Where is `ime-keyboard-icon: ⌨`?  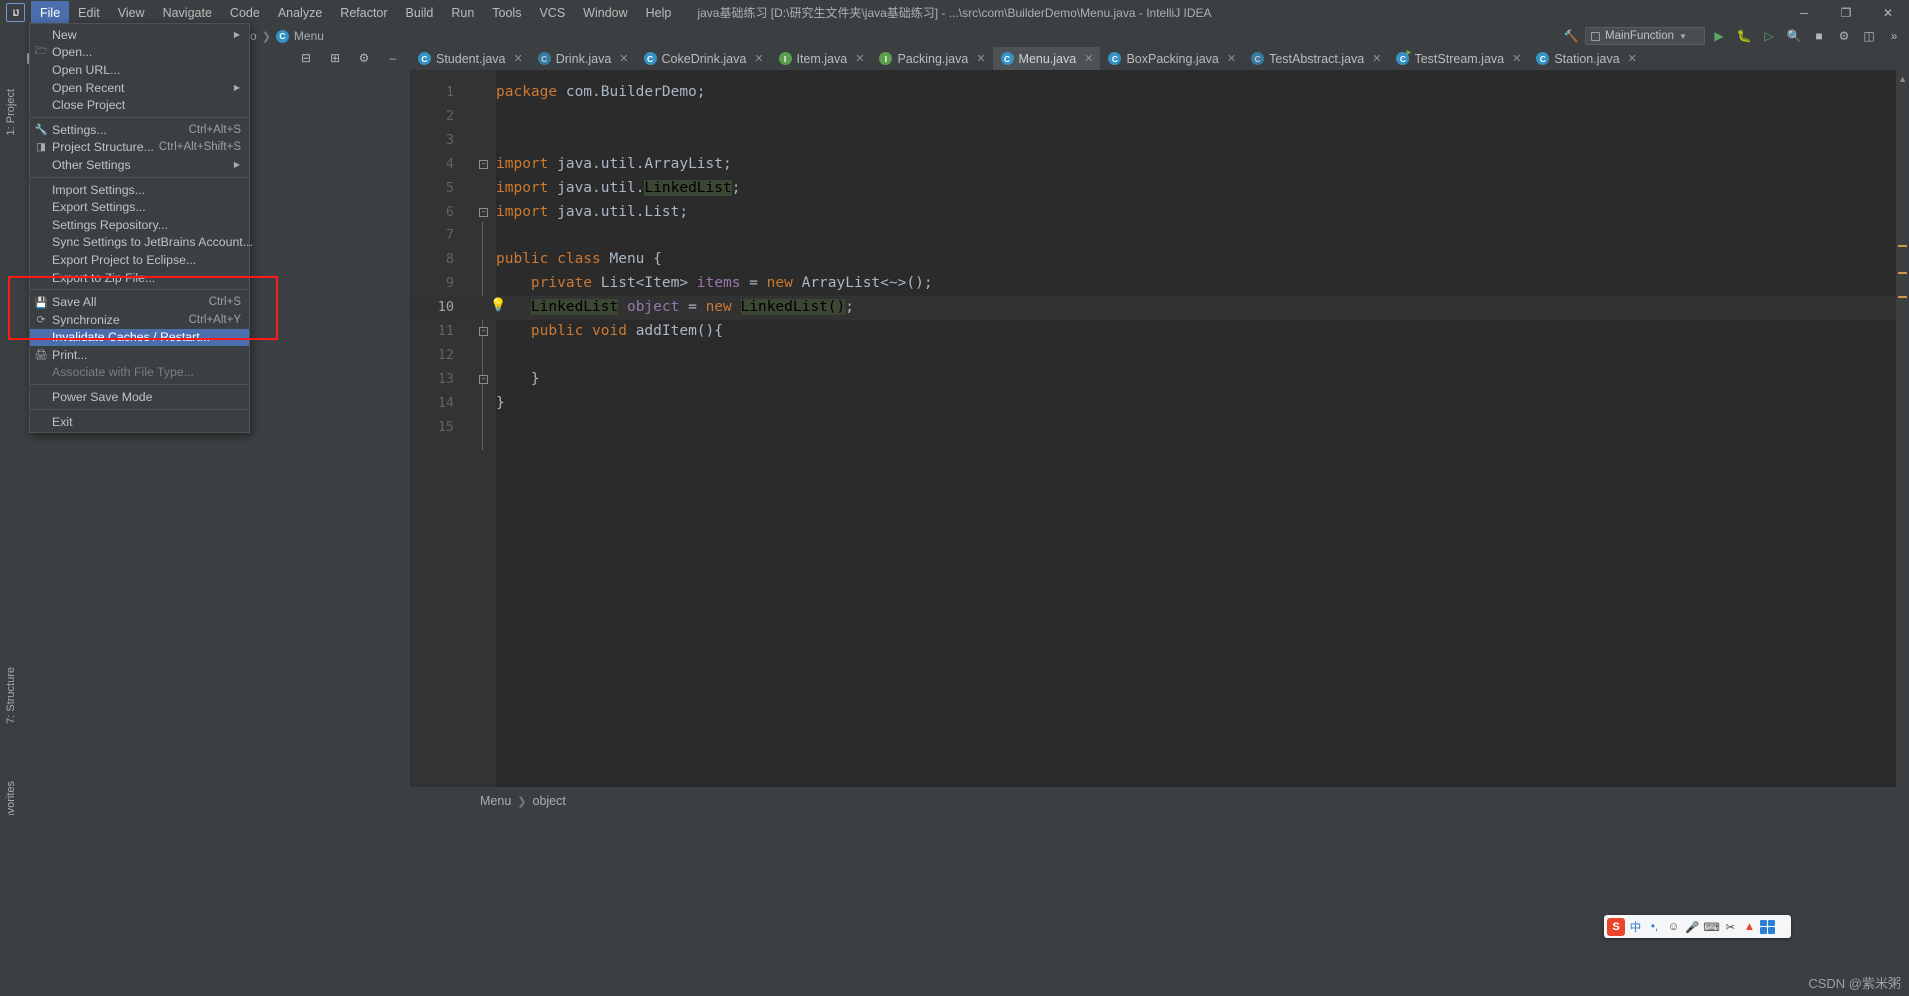
ime-keyboard-icon: ⌨ is located at coordinates (1711, 926).